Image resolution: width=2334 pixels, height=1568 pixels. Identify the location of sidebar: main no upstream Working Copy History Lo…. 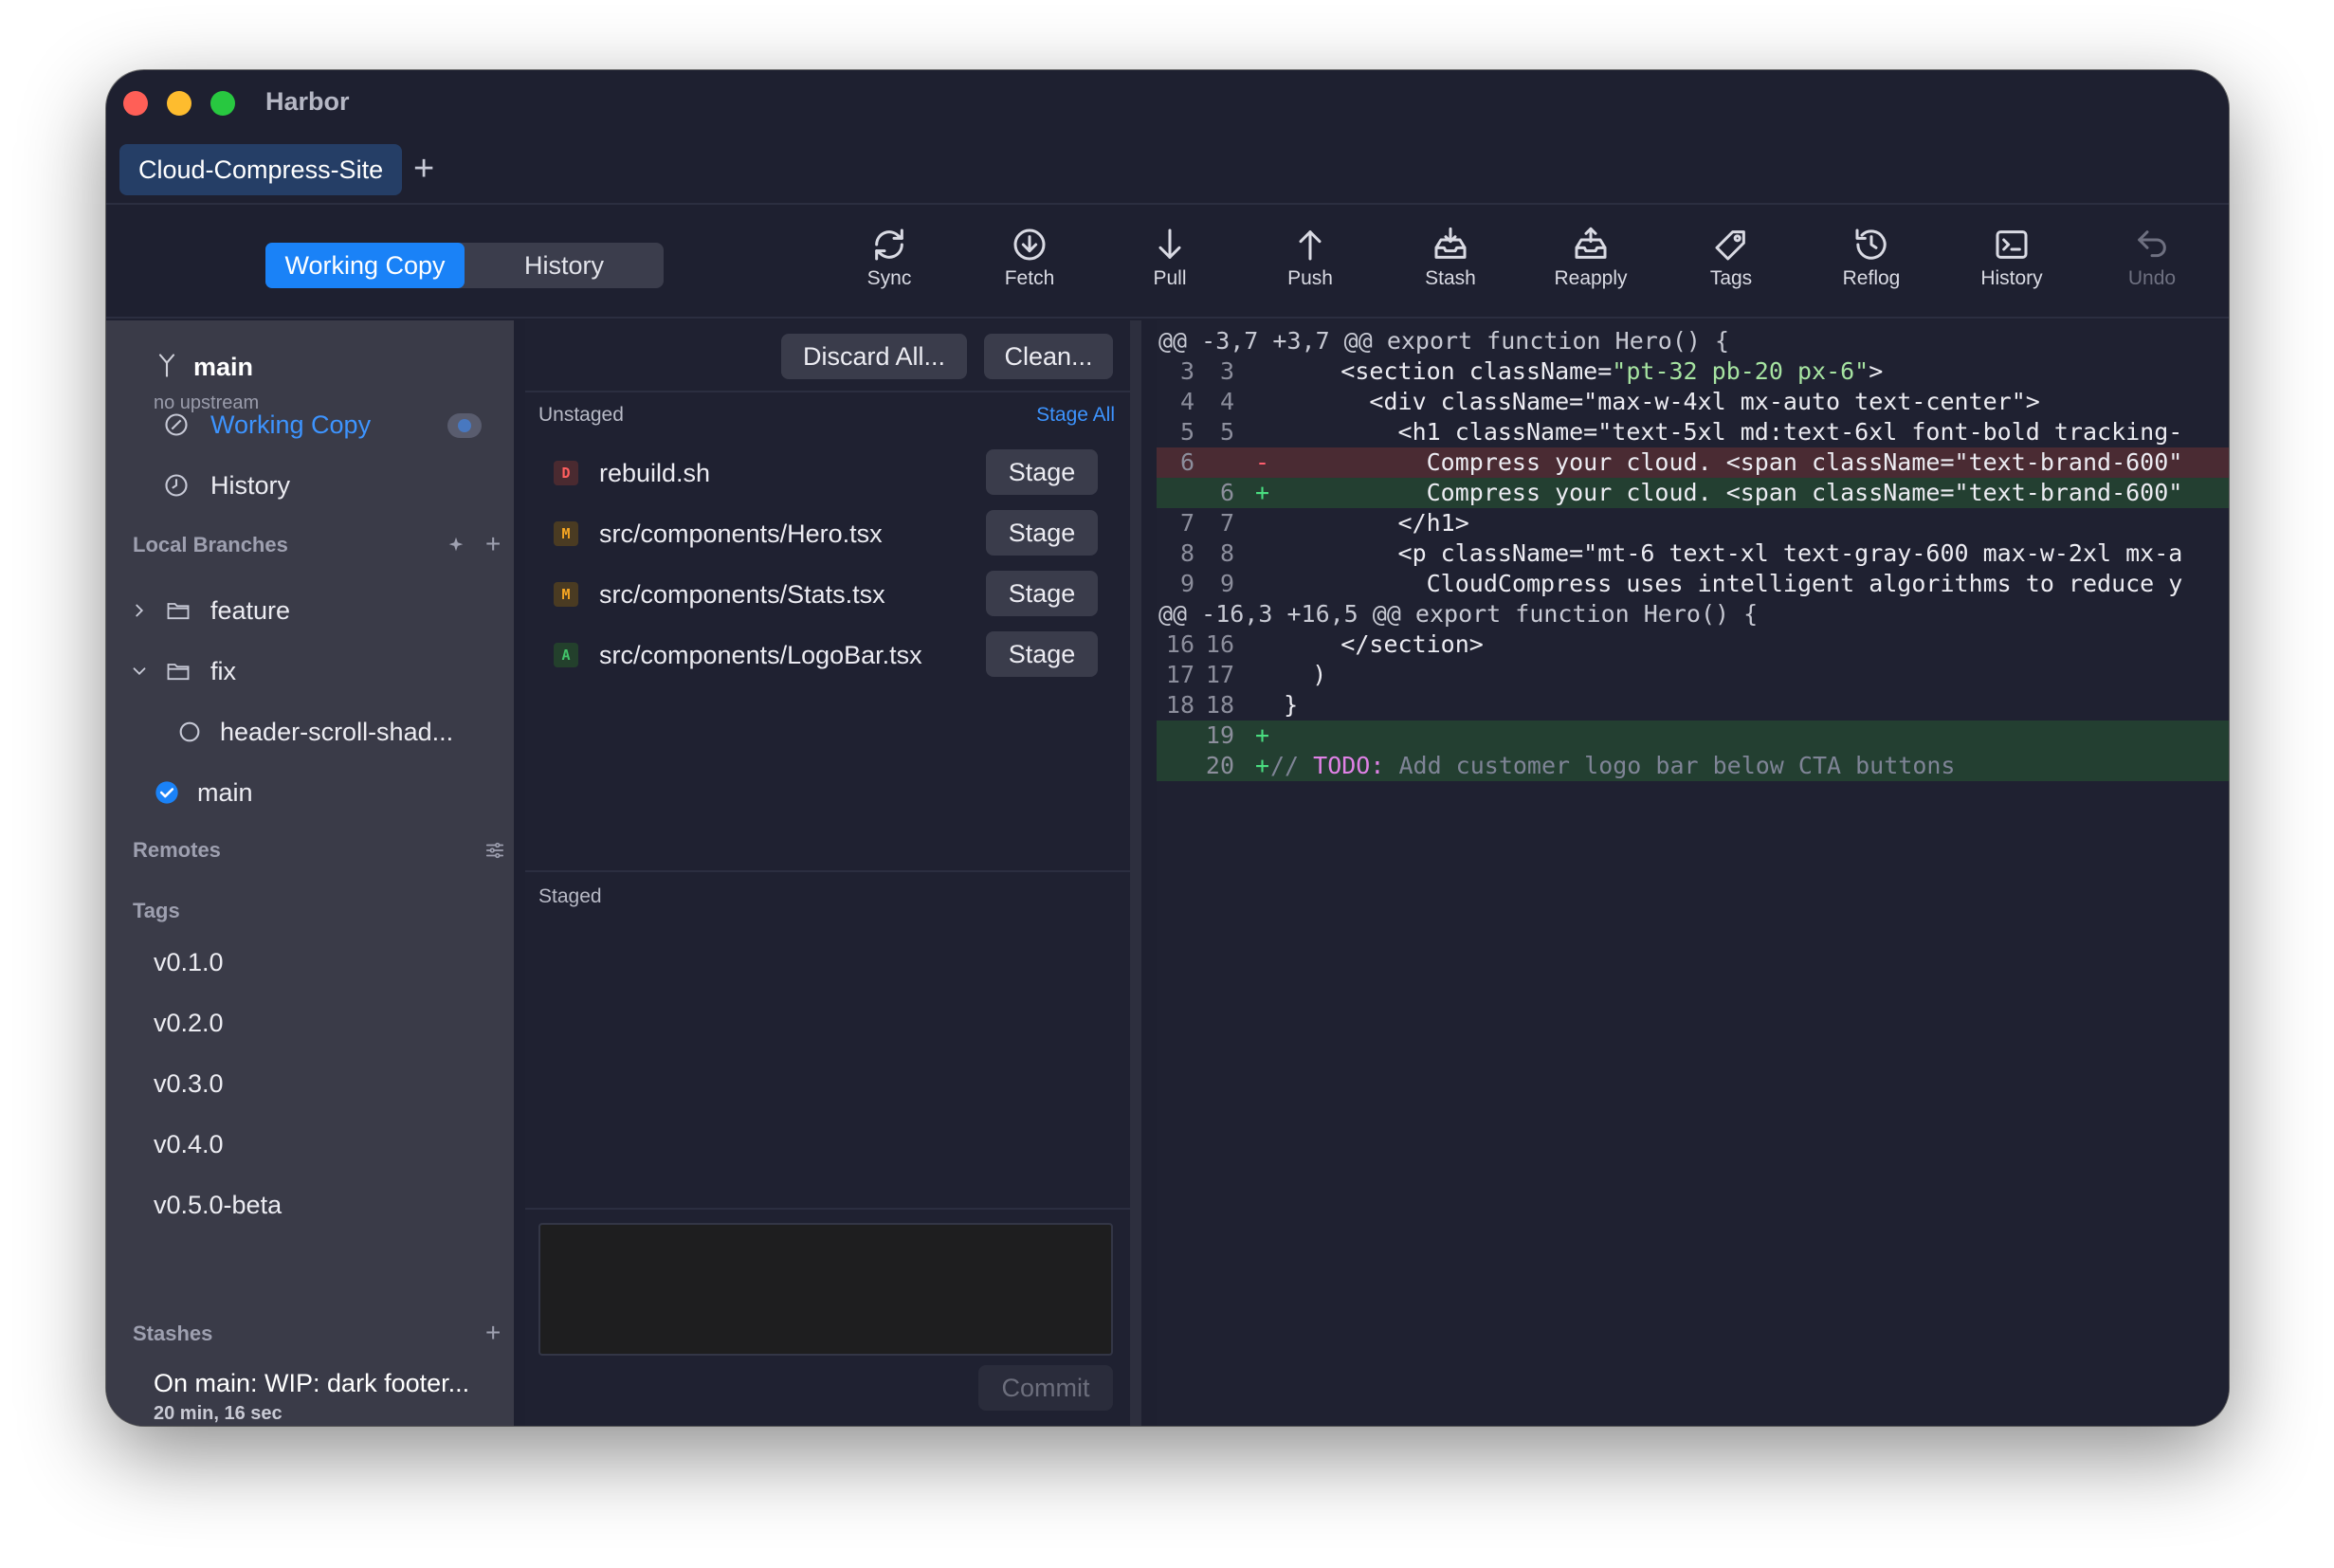
(310, 873).